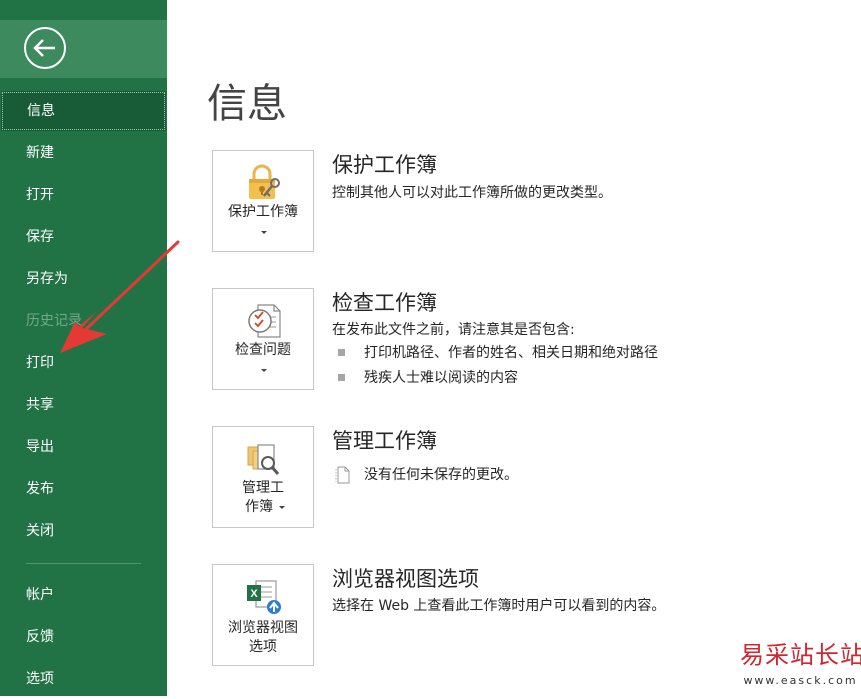 This screenshot has height=699, width=861. What do you see at coordinates (83, 637) in the screenshot?
I see `nav-feedback: 反馈` at bounding box center [83, 637].